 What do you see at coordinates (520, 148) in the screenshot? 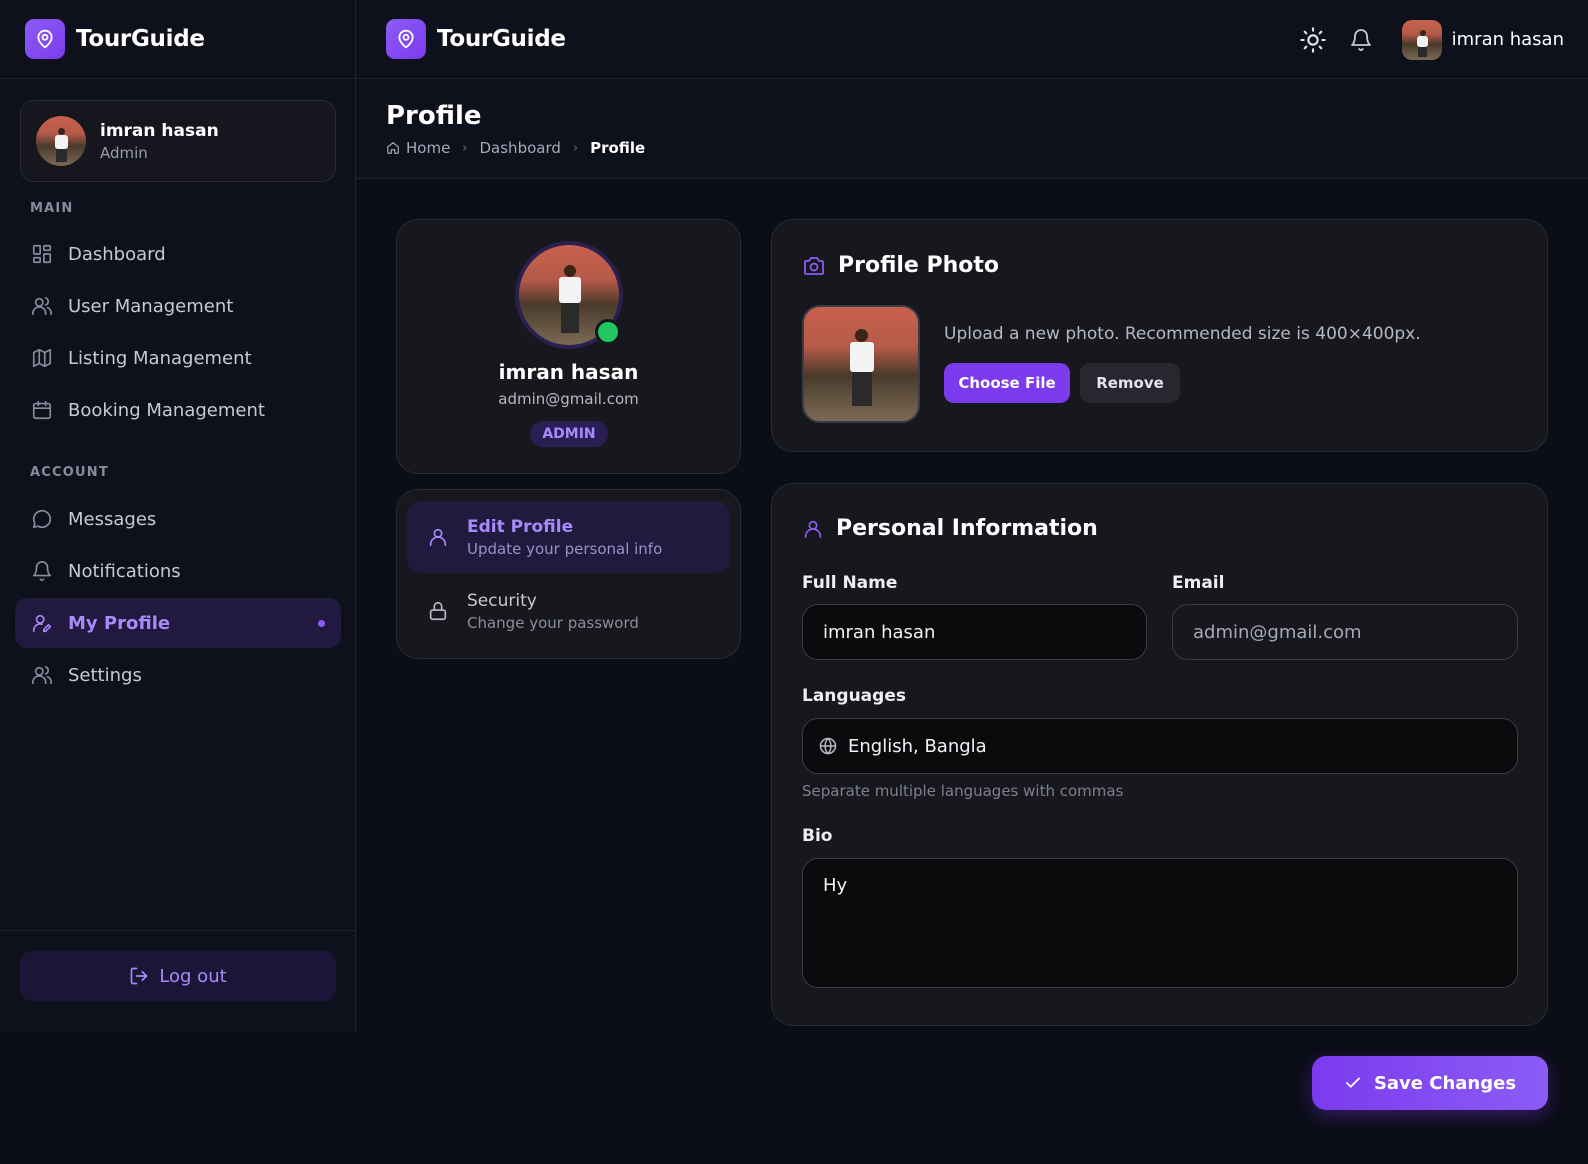
I see `breadcrumb-dashboard: Dashboard` at bounding box center [520, 148].